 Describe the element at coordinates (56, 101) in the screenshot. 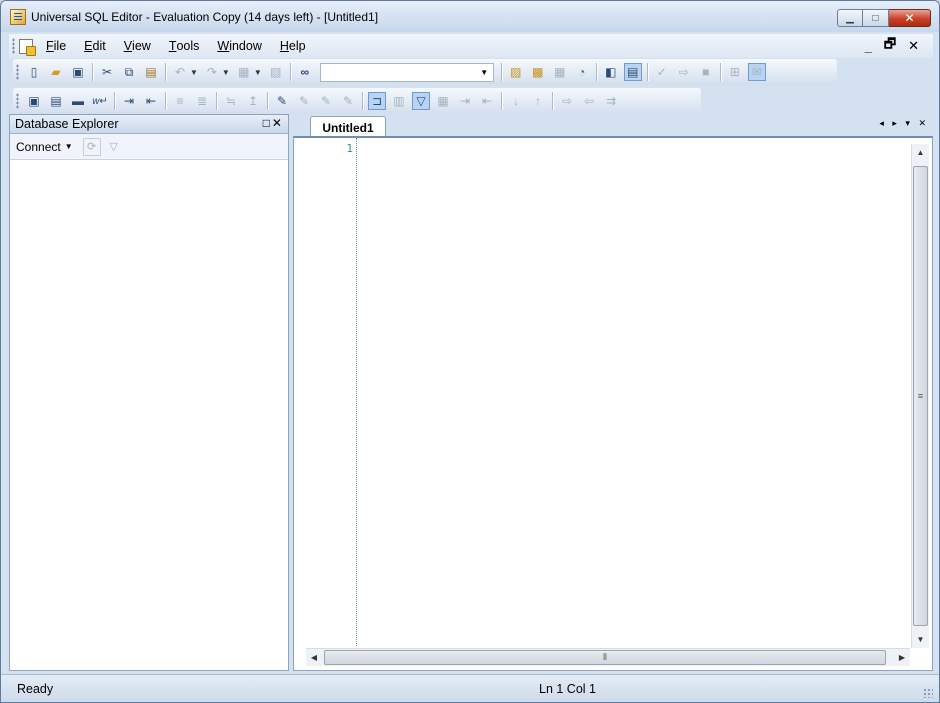

I see `format-icon: ▤` at that location.